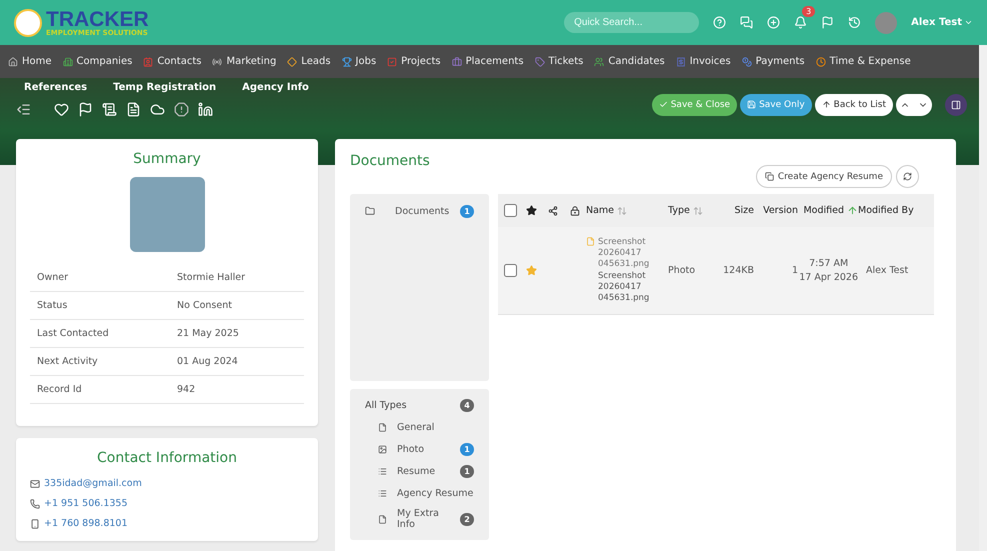  What do you see at coordinates (780, 210) in the screenshot?
I see `column-header: Version` at bounding box center [780, 210].